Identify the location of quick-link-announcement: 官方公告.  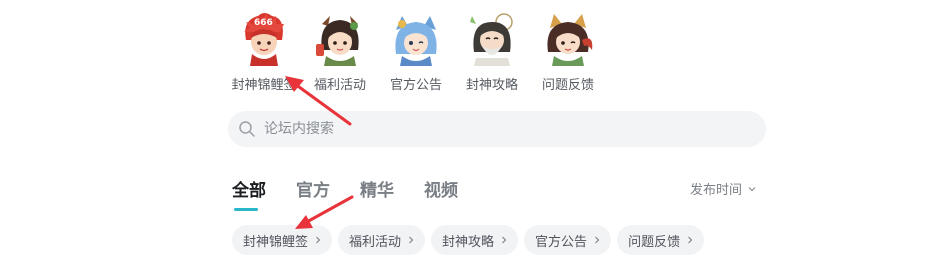
(416, 51).